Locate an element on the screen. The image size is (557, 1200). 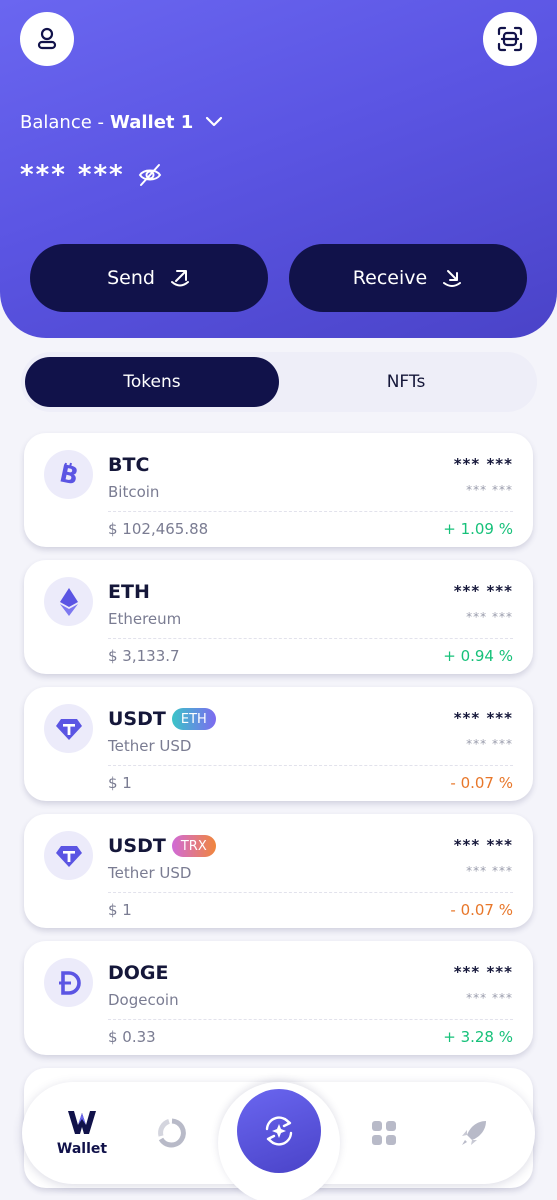
scan-button is located at coordinates (510, 39).